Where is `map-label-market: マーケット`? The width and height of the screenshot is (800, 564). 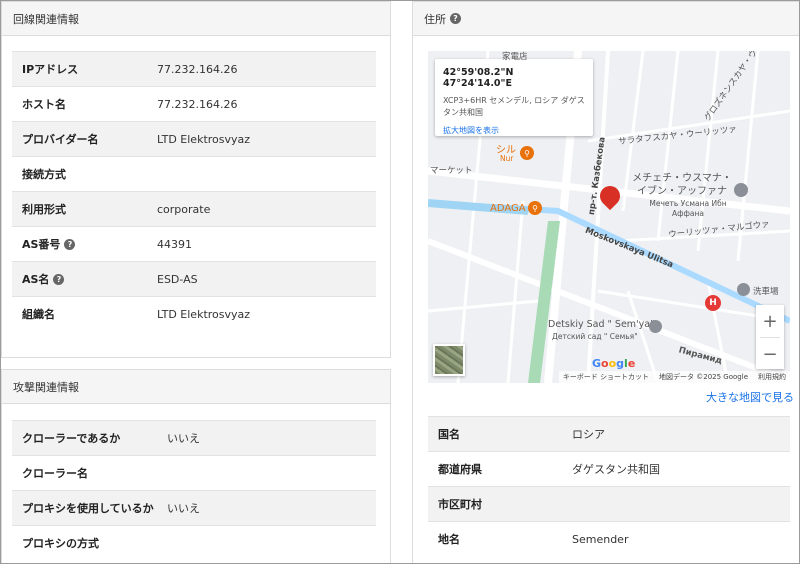 map-label-market: マーケット is located at coordinates (451, 171).